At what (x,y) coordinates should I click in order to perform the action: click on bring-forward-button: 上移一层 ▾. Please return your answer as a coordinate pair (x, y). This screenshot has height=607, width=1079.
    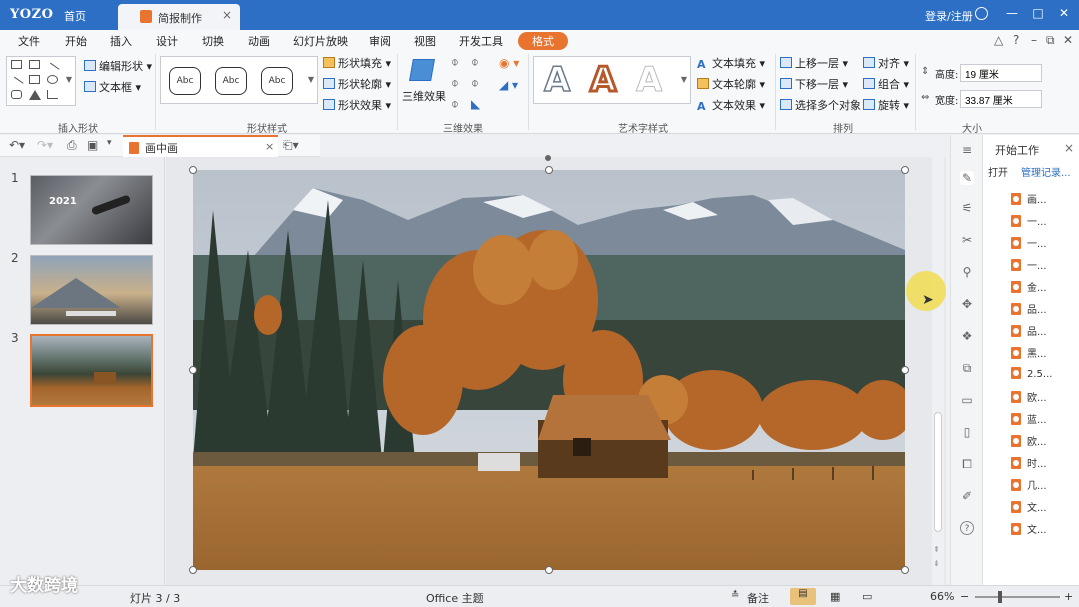
    Looking at the image, I should click on (814, 63).